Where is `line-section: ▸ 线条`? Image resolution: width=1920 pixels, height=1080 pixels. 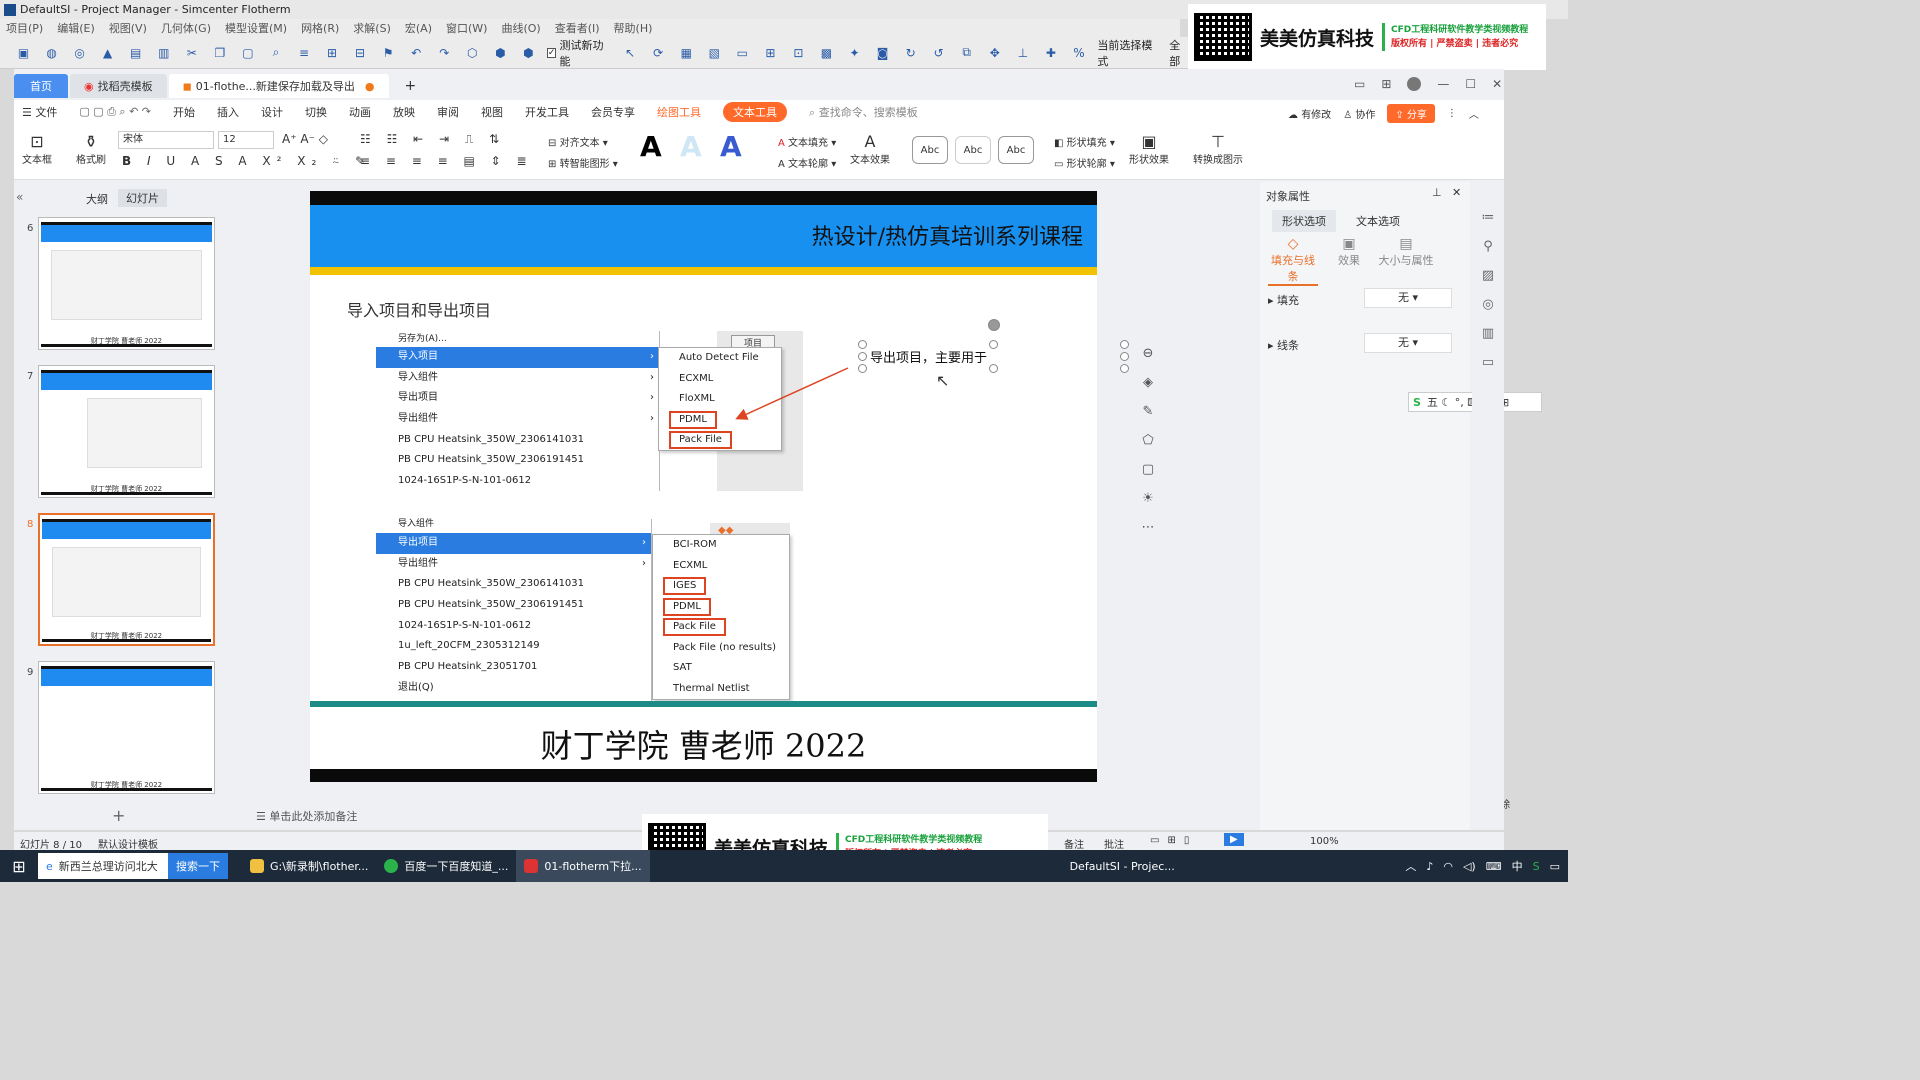 line-section: ▸ 线条 is located at coordinates (1283, 345).